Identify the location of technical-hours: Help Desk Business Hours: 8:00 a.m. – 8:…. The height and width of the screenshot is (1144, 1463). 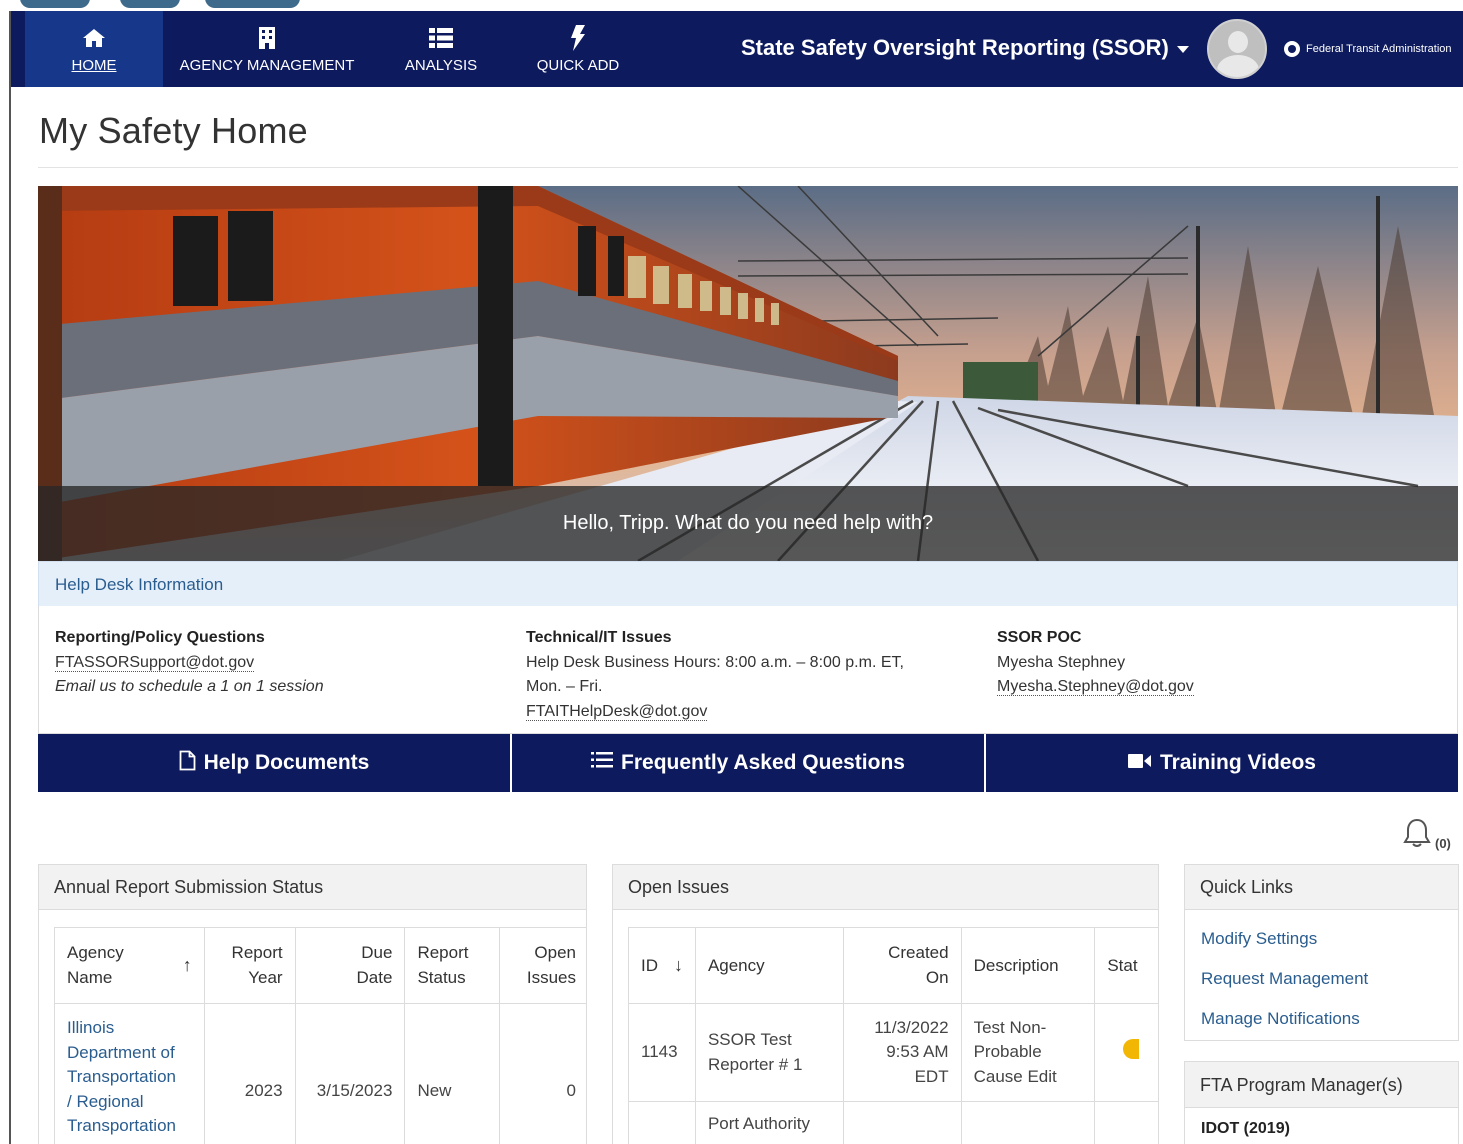
(715, 662).